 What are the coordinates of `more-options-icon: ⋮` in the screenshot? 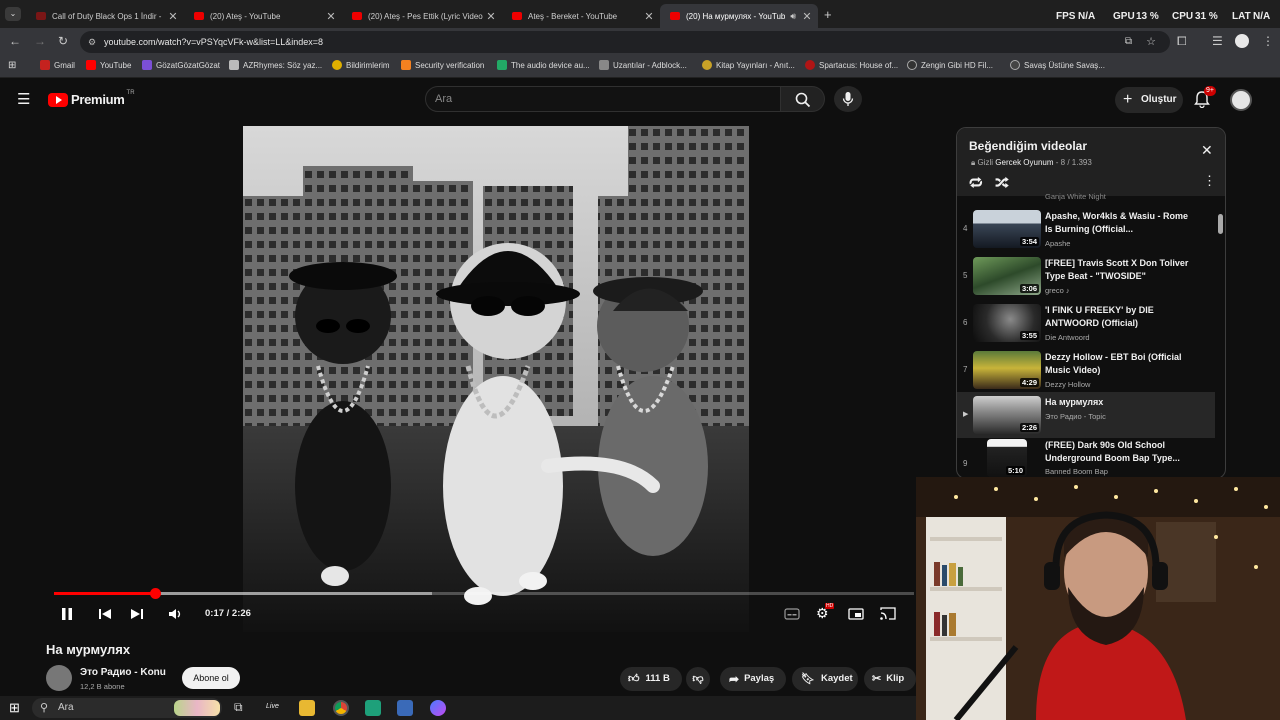 It's located at (1209, 181).